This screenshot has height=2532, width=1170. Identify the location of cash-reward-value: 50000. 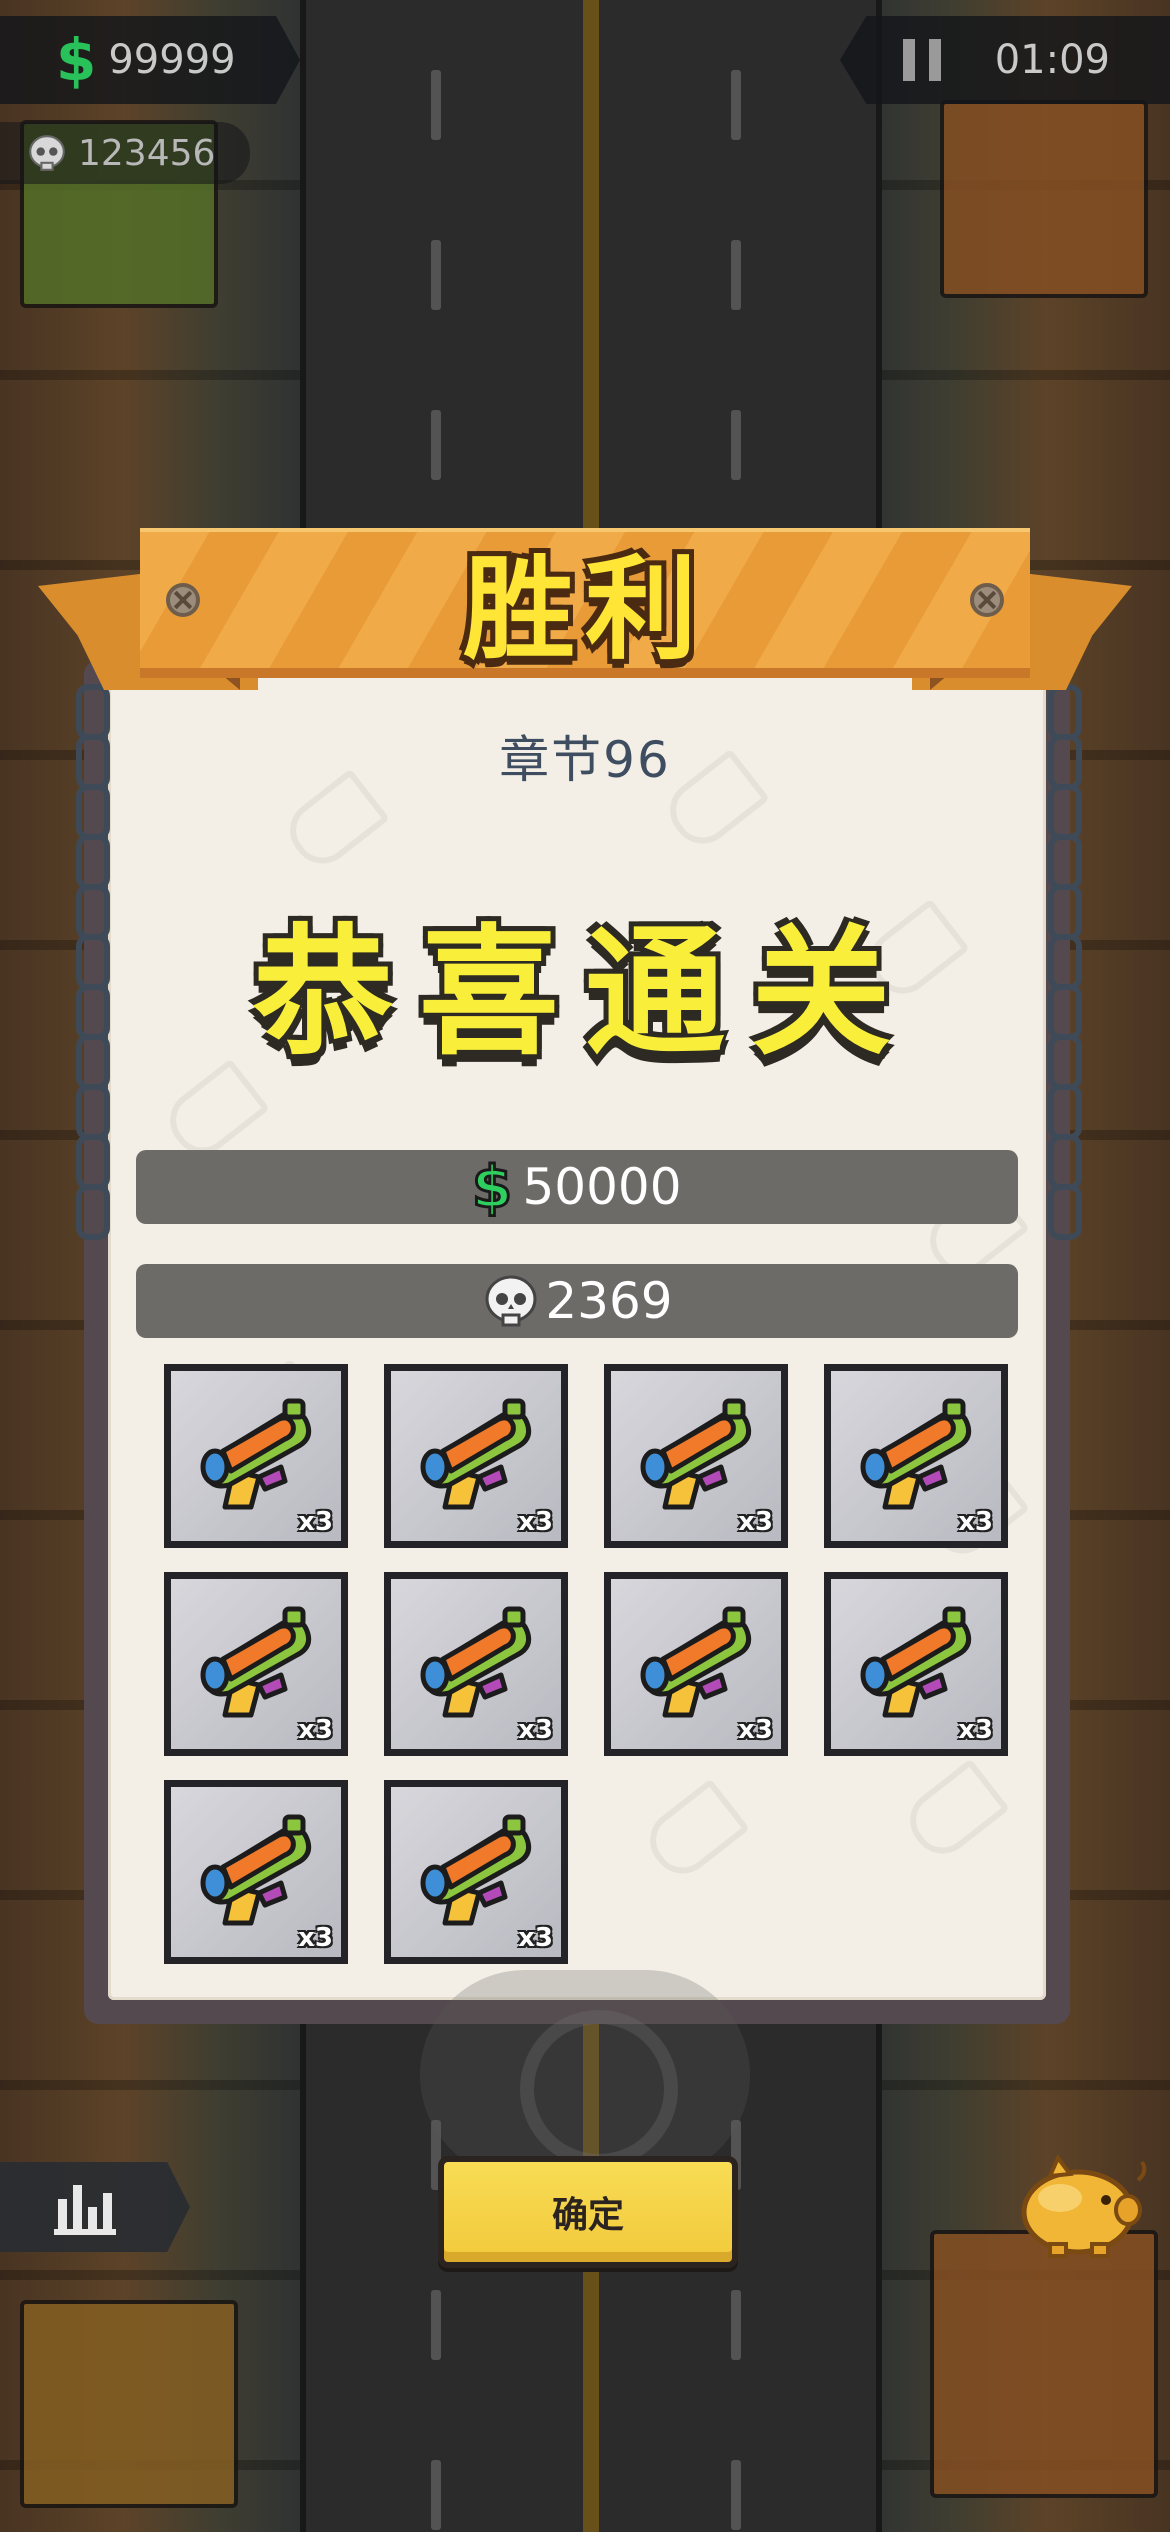
(602, 1187).